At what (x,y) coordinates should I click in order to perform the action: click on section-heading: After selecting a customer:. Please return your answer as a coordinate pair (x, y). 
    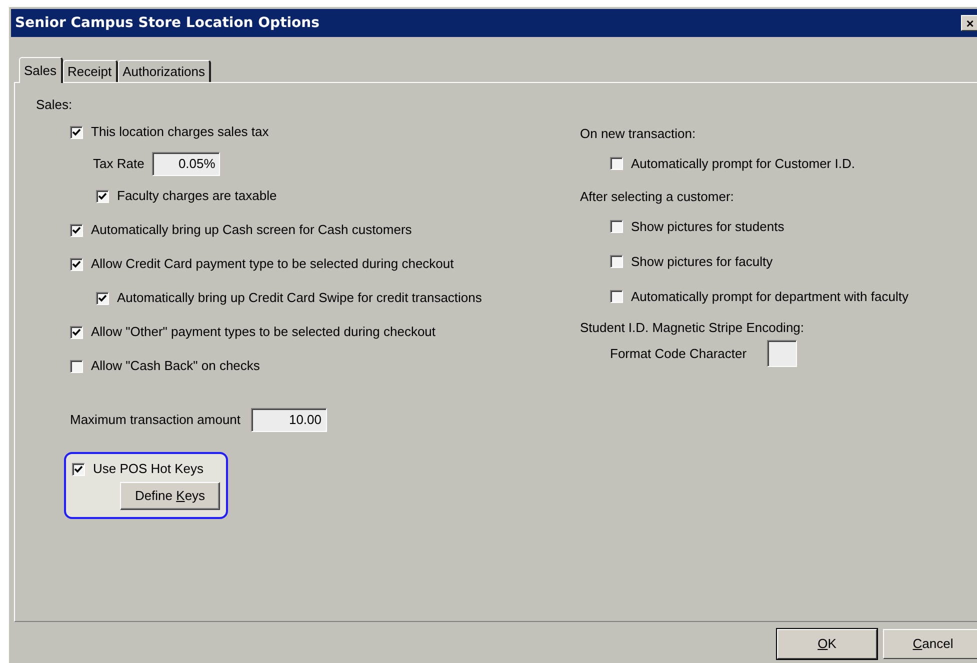
    Looking at the image, I should click on (657, 197).